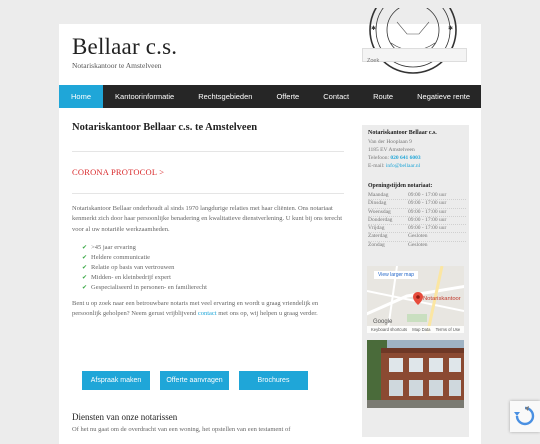 This screenshot has width=540, height=444. Describe the element at coordinates (413, 44) in the screenshot. I see `notary-seal-logo: ✱ ✱` at that location.